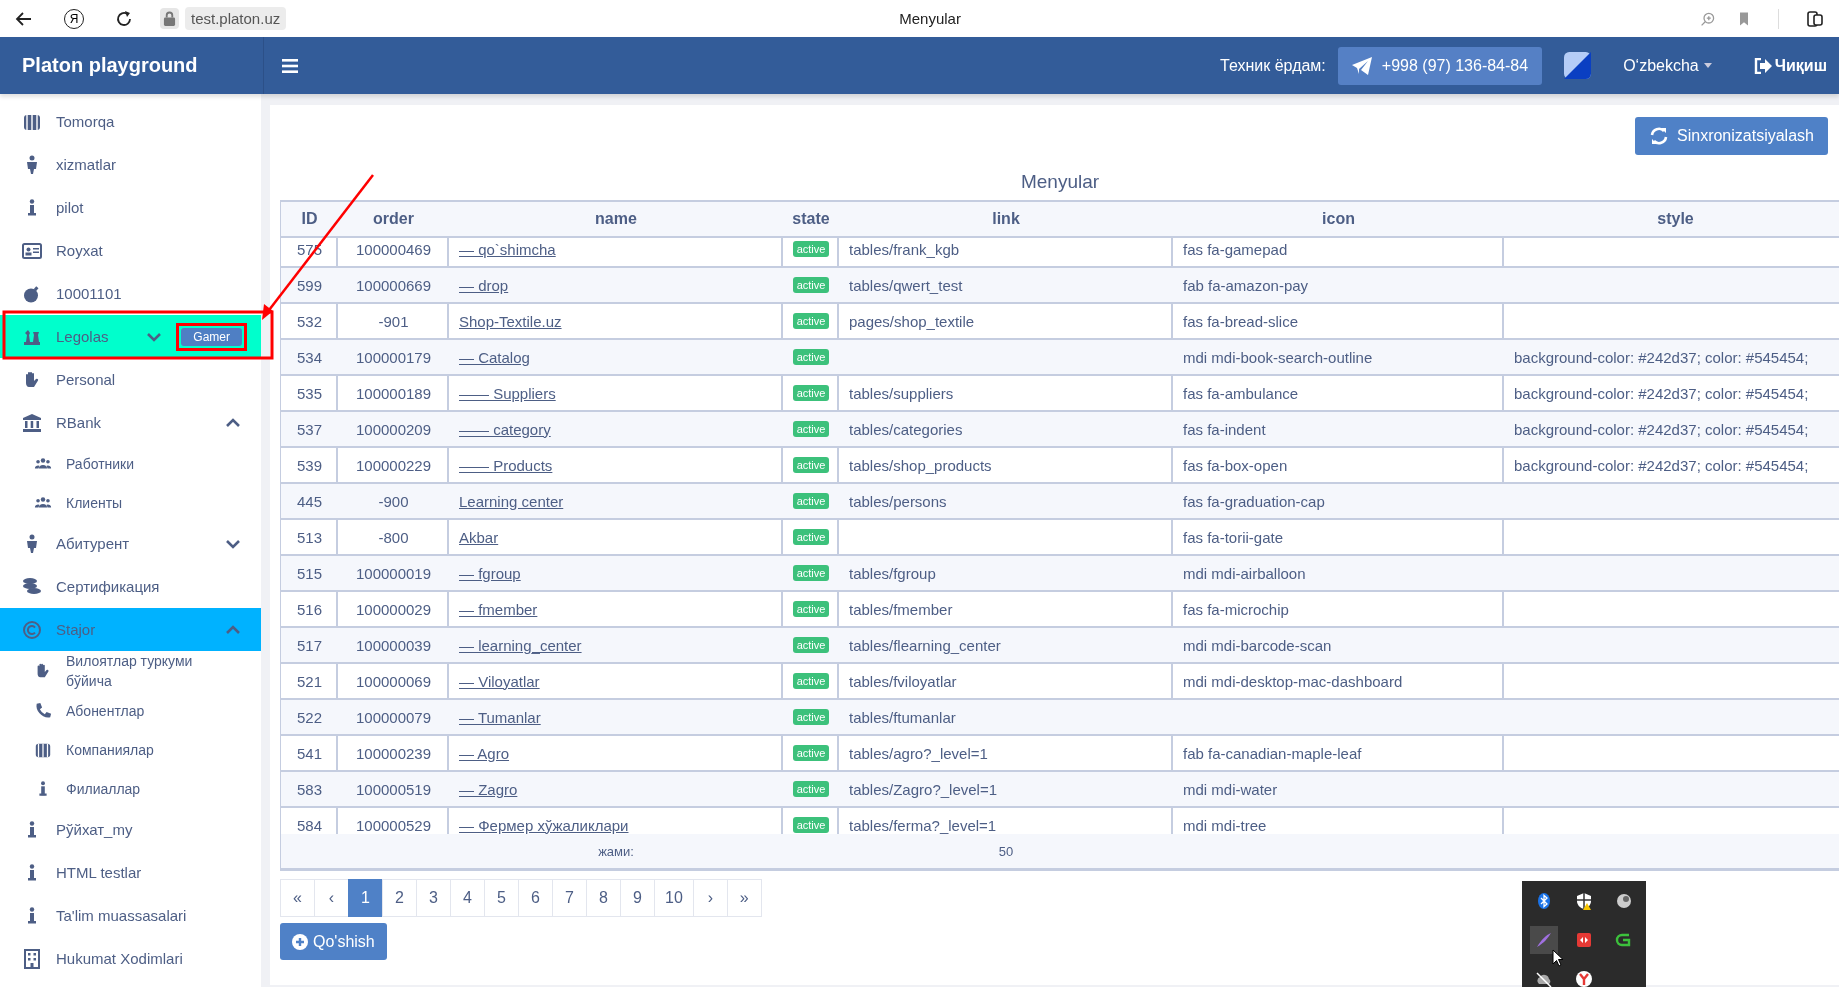 This screenshot has height=987, width=1839. What do you see at coordinates (507, 393) in the screenshot?
I see `menu-name-link: —— Suppliers` at bounding box center [507, 393].